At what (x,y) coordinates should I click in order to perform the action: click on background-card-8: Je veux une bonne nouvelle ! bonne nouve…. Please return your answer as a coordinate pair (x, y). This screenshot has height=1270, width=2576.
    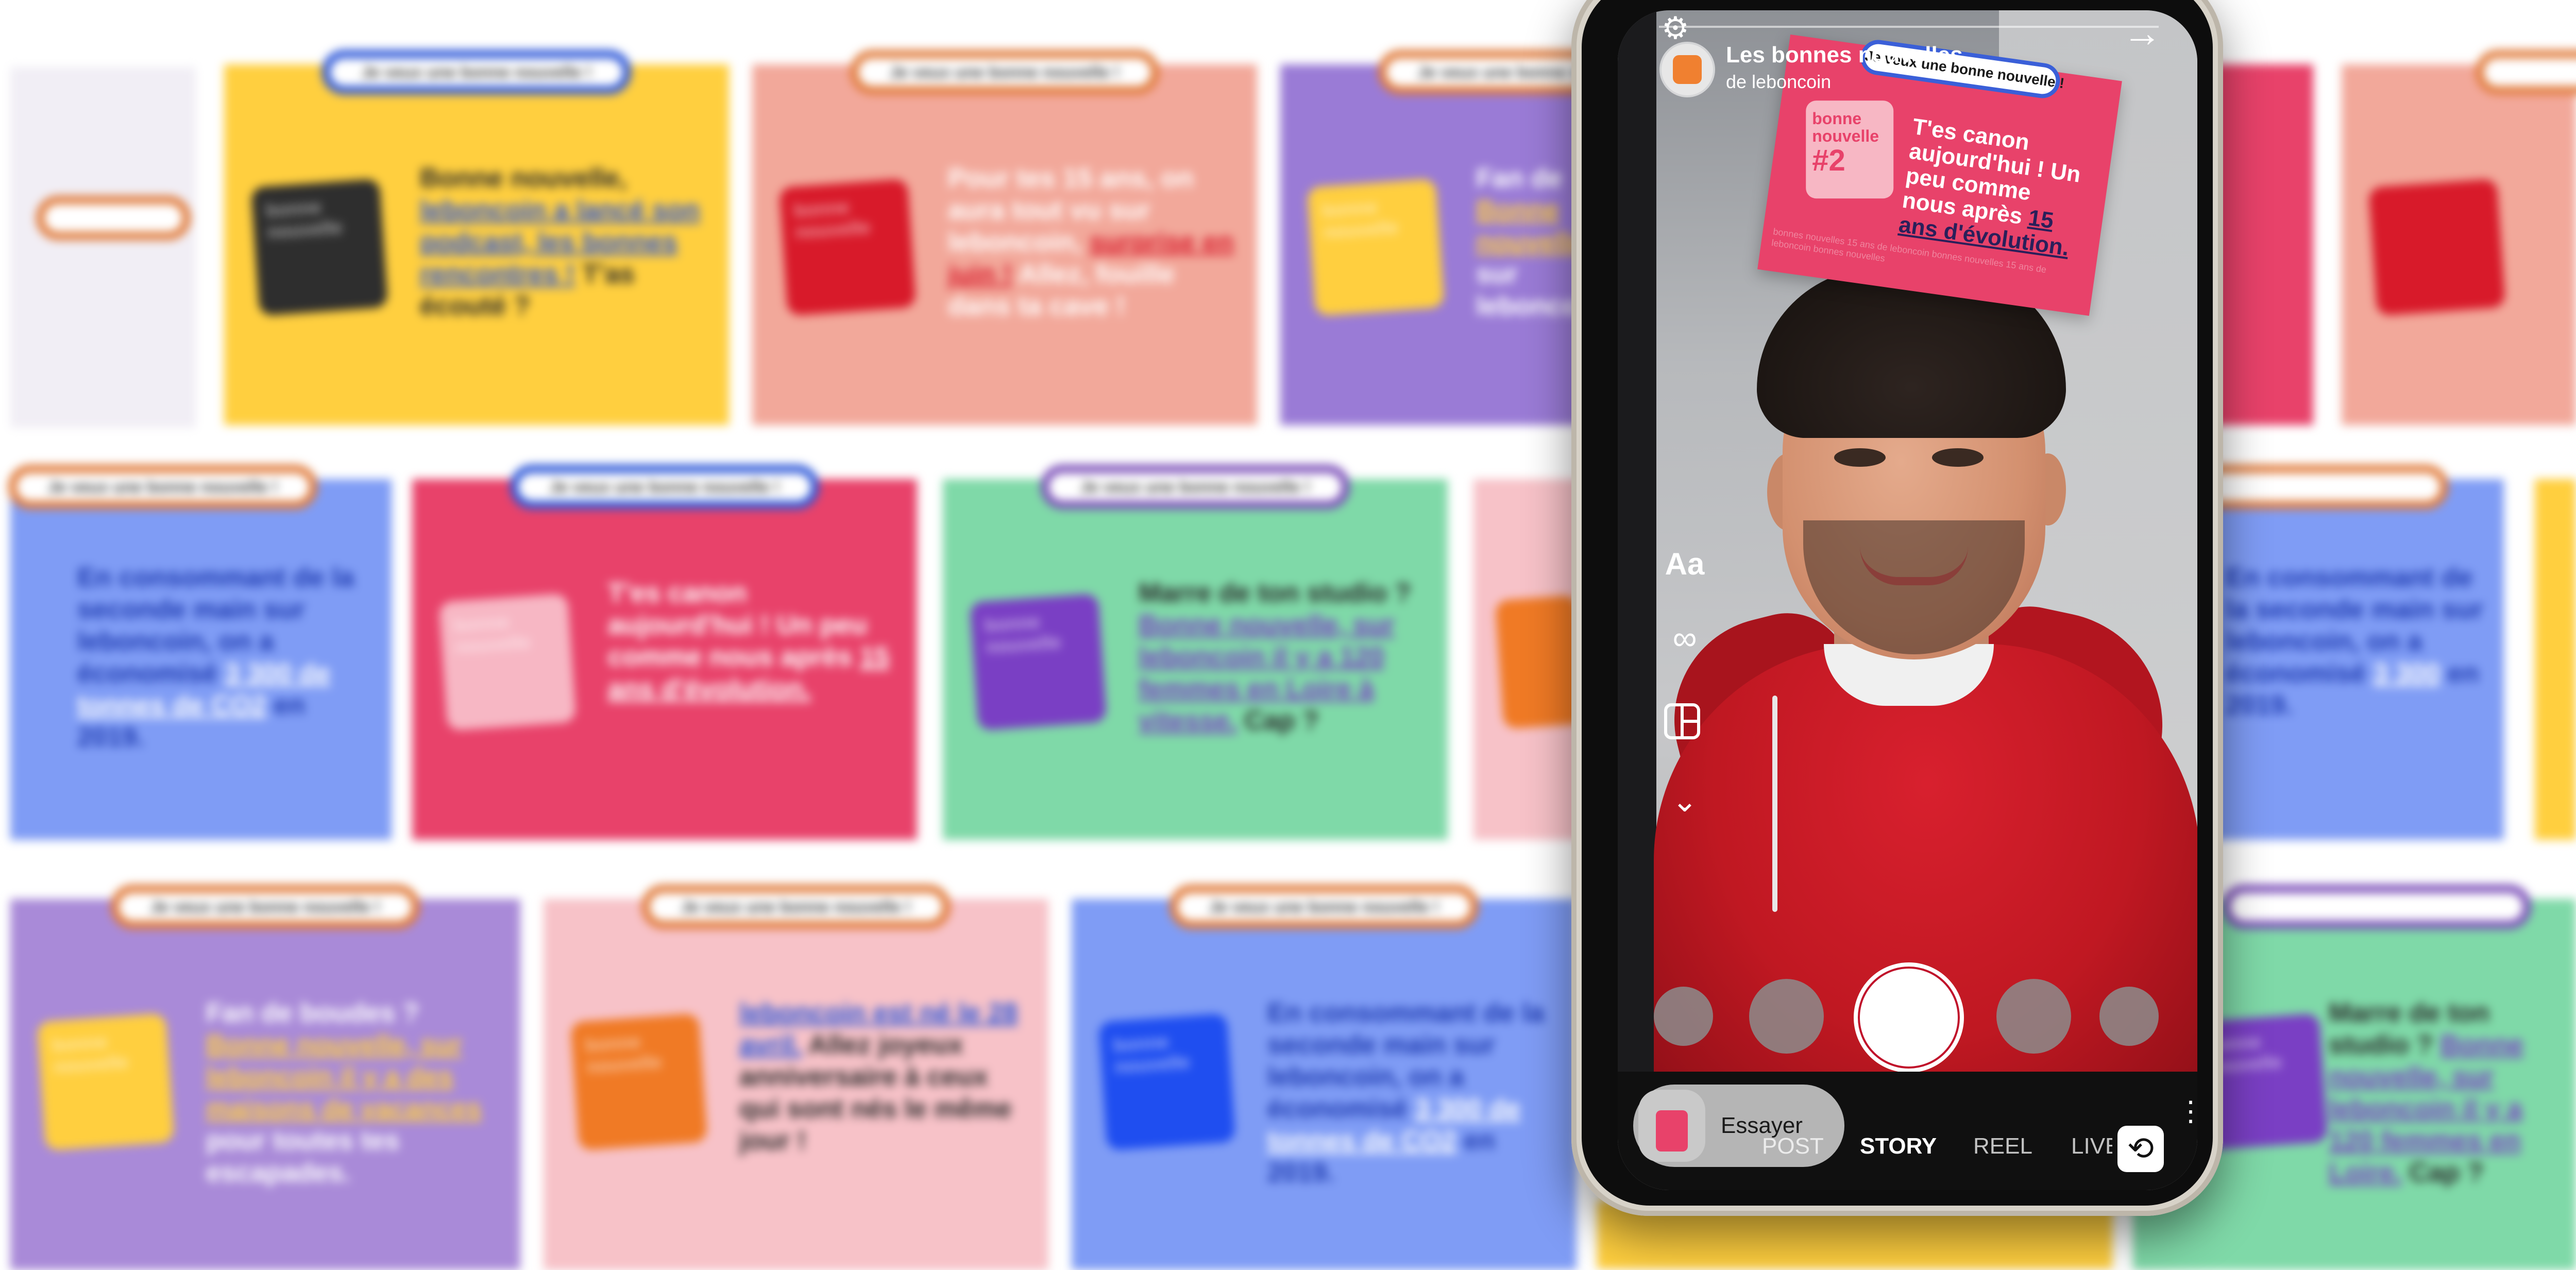
    Looking at the image, I should click on (265, 1084).